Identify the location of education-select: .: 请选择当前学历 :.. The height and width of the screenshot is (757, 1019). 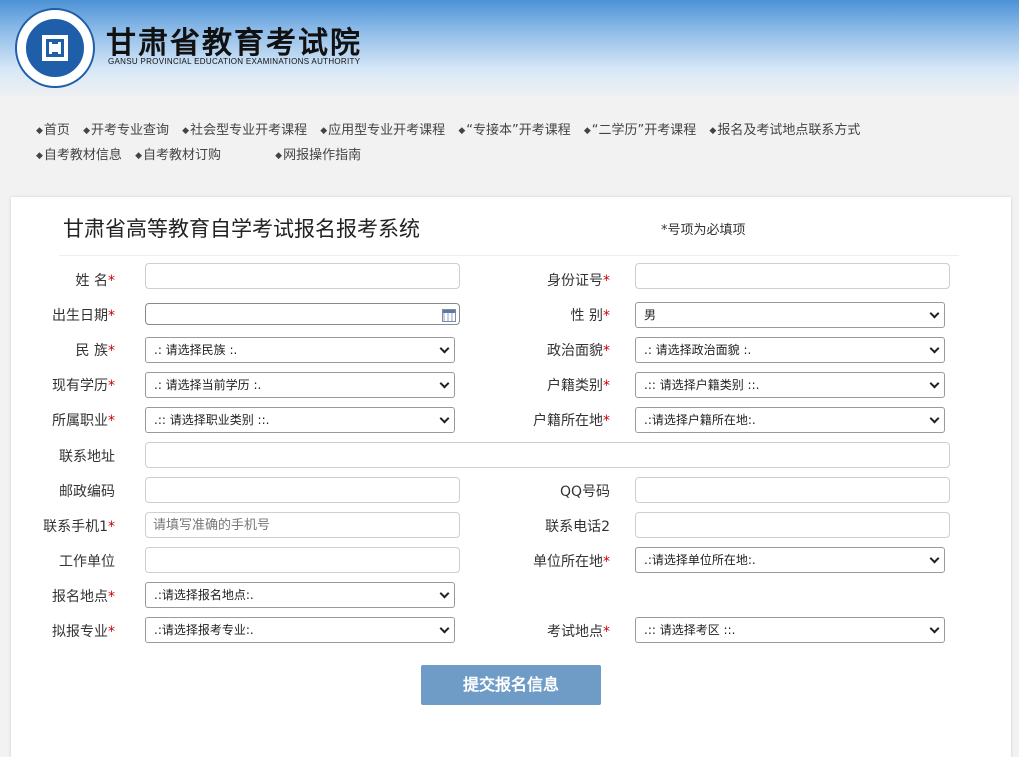
(300, 385).